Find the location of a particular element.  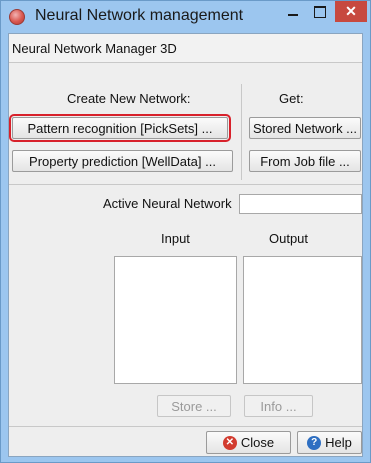

close-button-label: Close is located at coordinates (257, 442).